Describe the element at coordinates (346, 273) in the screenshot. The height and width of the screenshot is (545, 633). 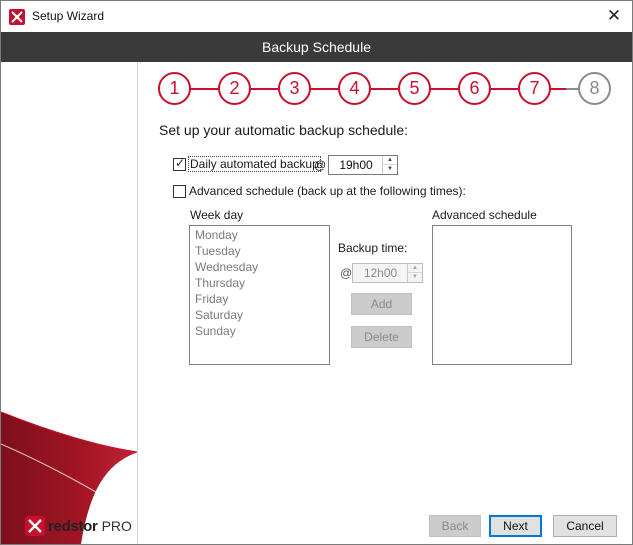
I see `advanced-at-sign: @` at that location.